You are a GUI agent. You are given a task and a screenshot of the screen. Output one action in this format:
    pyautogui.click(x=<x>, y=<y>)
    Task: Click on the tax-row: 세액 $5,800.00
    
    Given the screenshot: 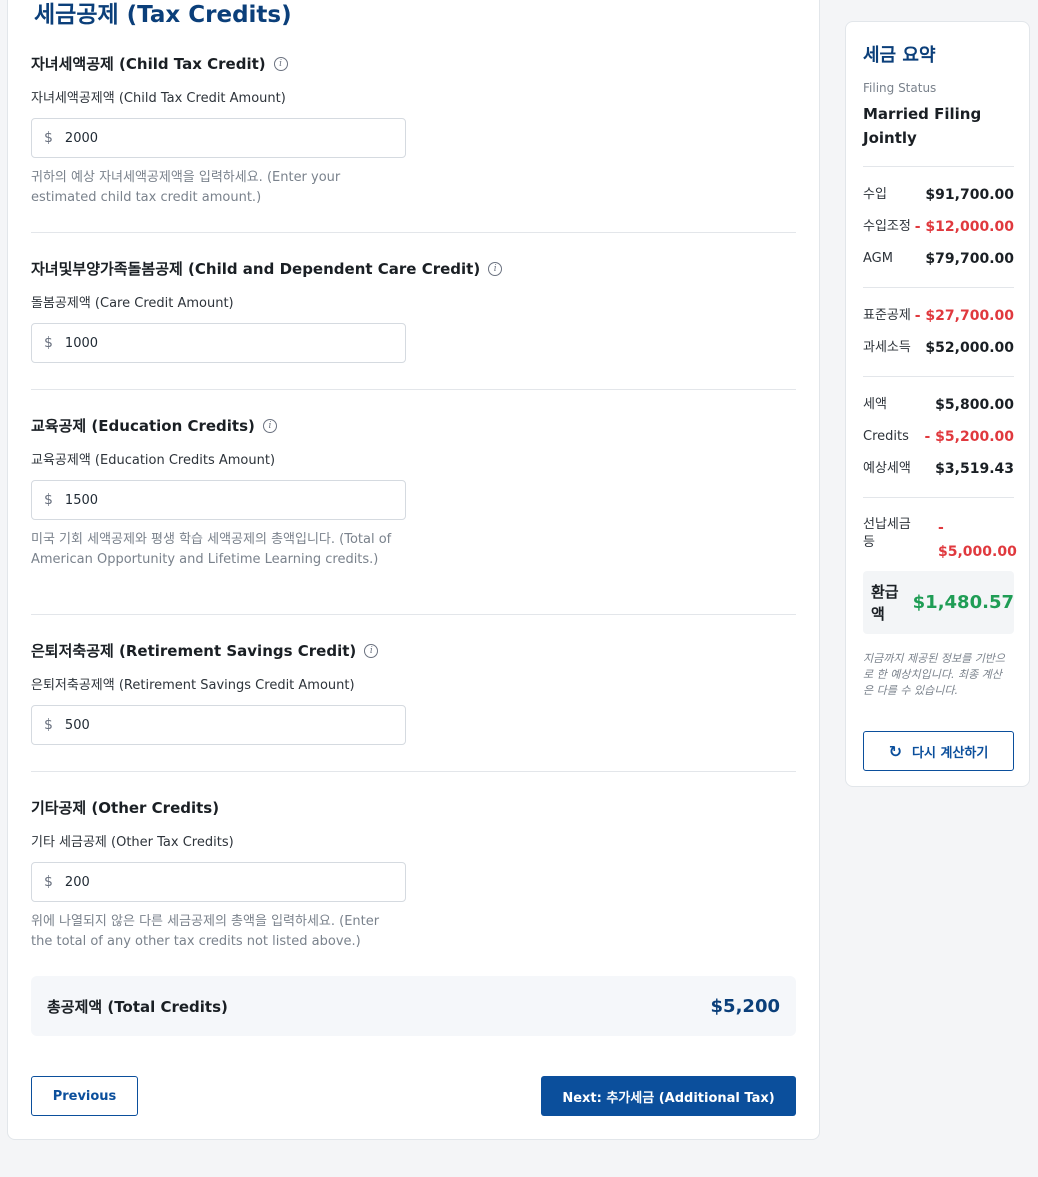 What is the action you would take?
    pyautogui.click(x=938, y=405)
    